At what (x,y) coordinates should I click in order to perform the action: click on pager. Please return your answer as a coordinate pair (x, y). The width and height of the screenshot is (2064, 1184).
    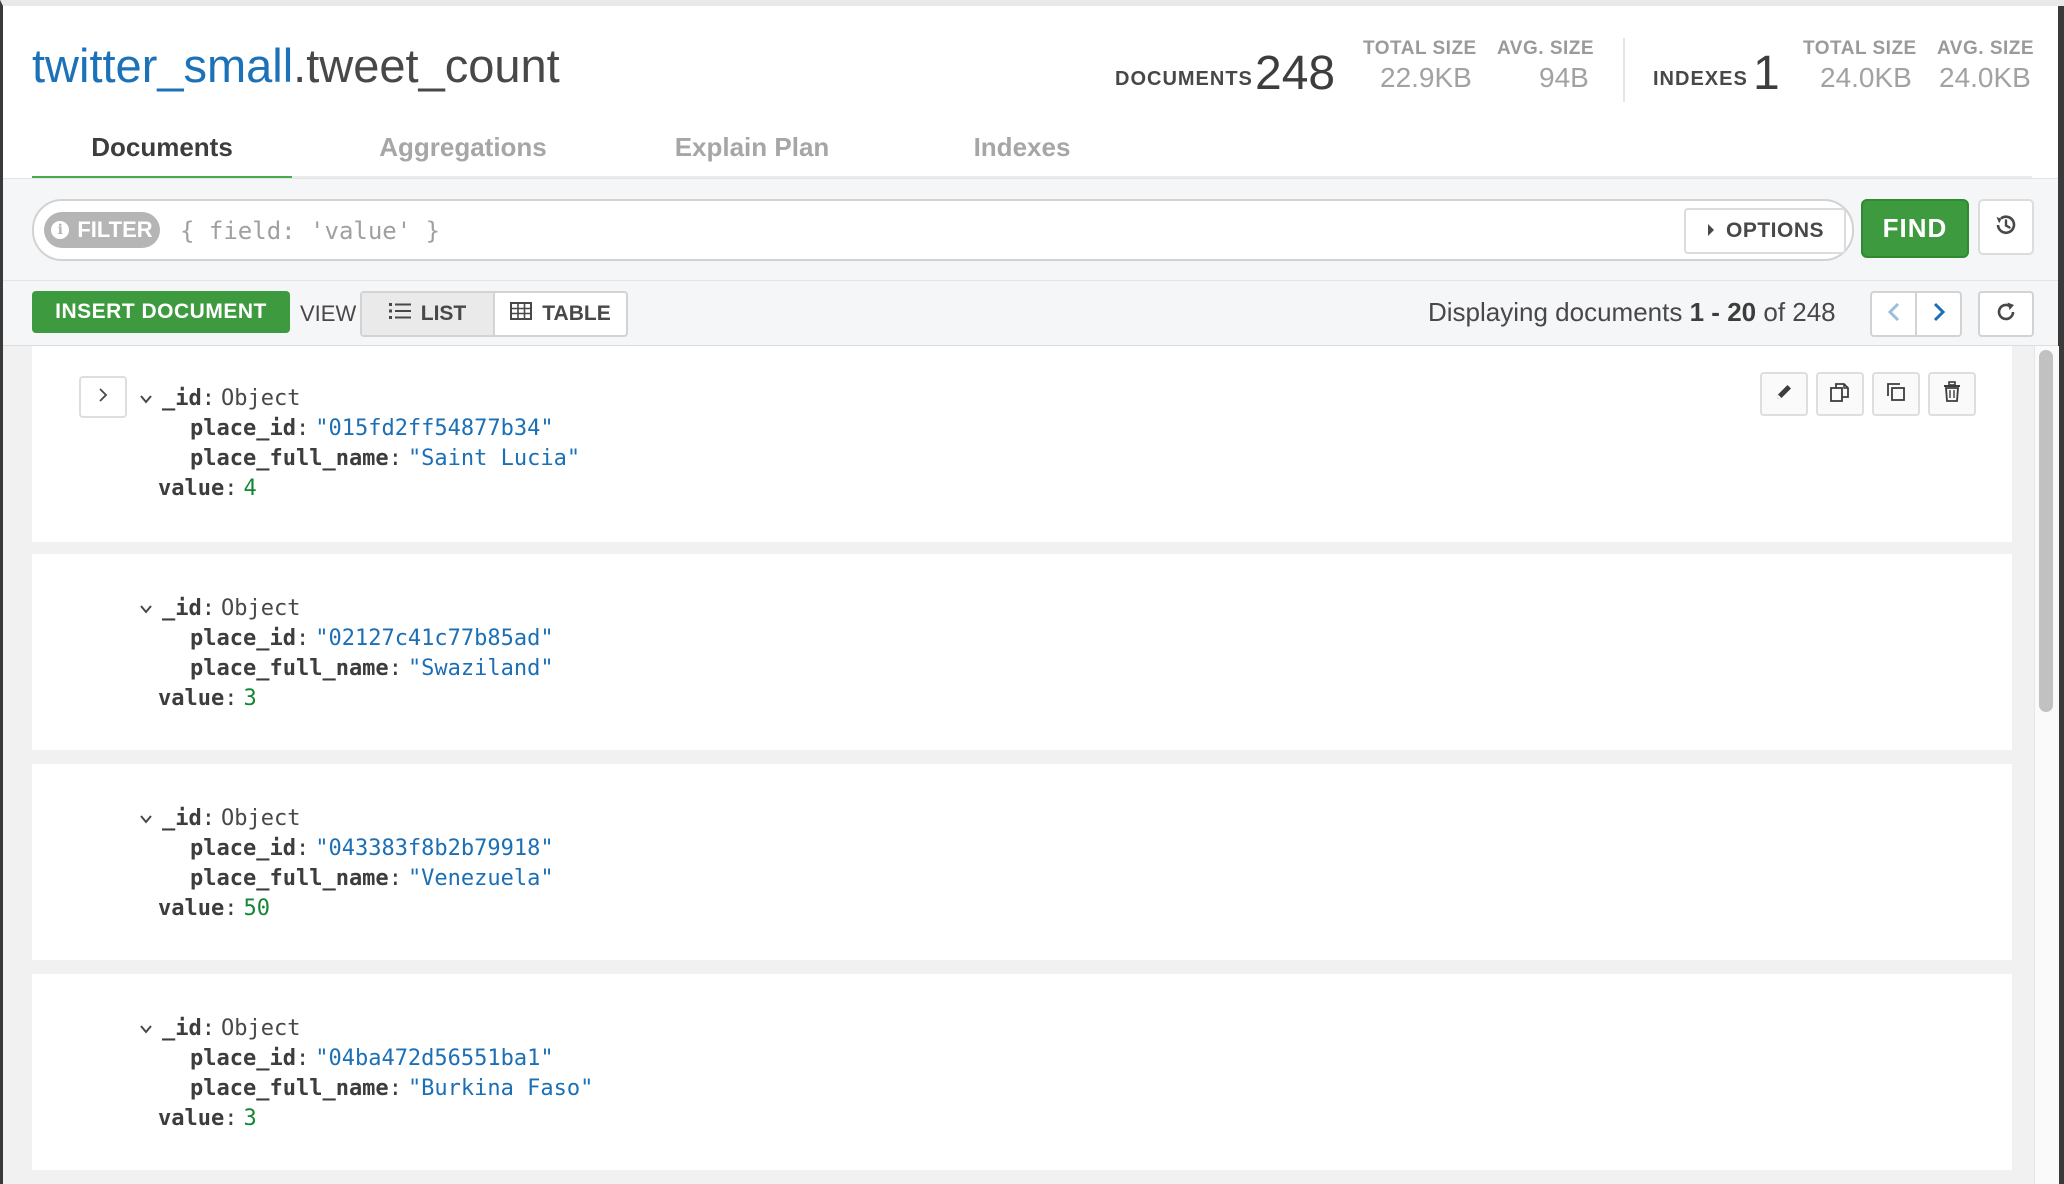
    Looking at the image, I should click on (1916, 314).